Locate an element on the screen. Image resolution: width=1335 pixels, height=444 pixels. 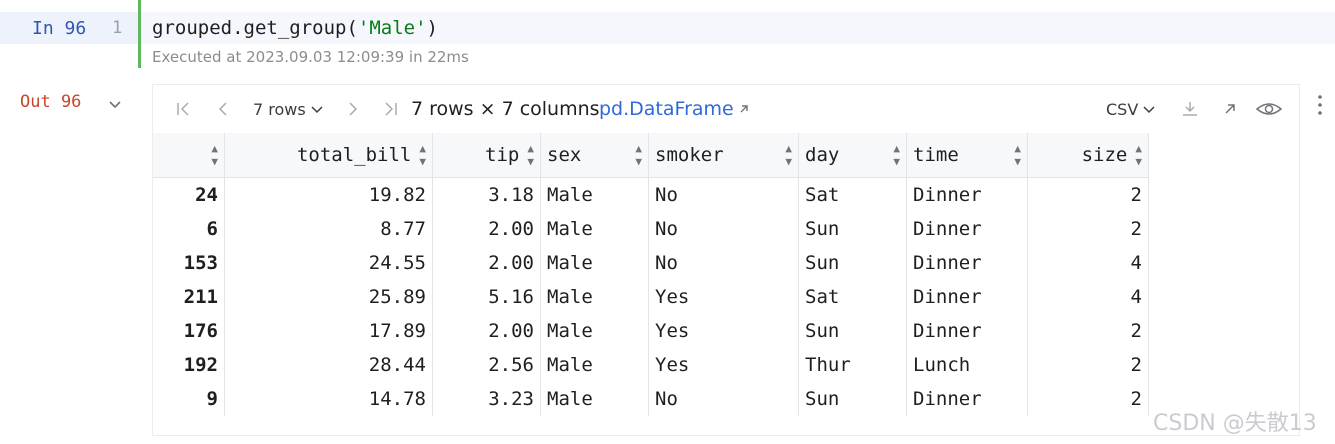
download-icon is located at coordinates (1190, 109).